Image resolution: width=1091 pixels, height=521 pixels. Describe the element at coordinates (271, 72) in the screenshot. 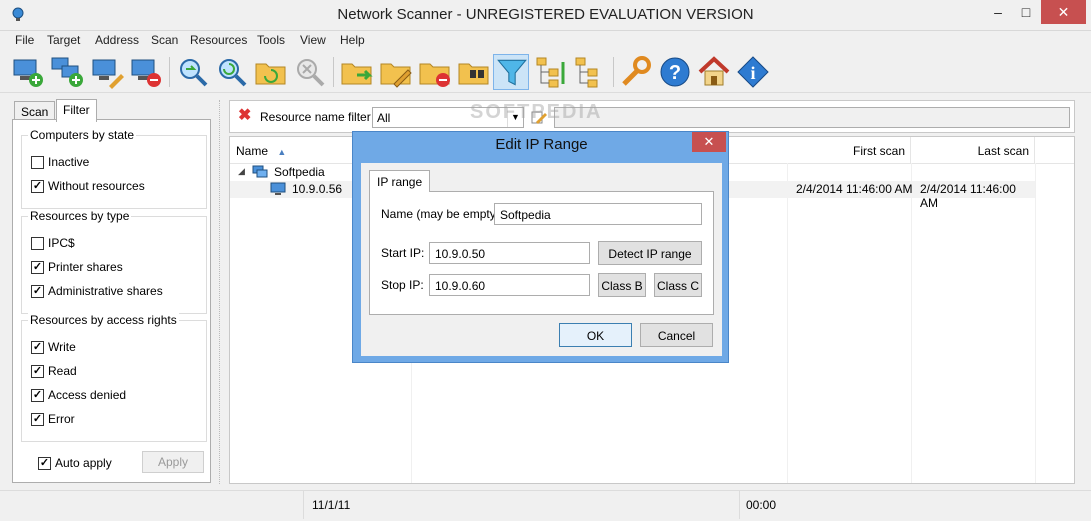

I see `scan-folder-icon` at that location.